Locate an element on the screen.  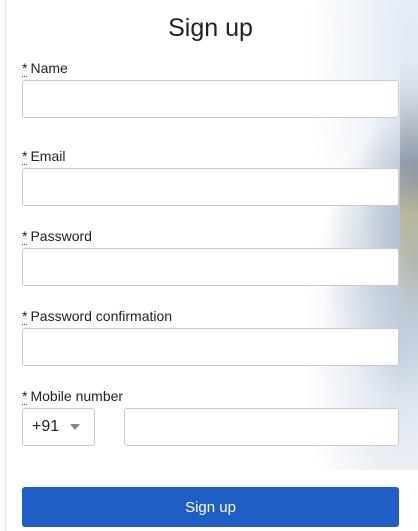
password-label-text: Password is located at coordinates (61, 236).